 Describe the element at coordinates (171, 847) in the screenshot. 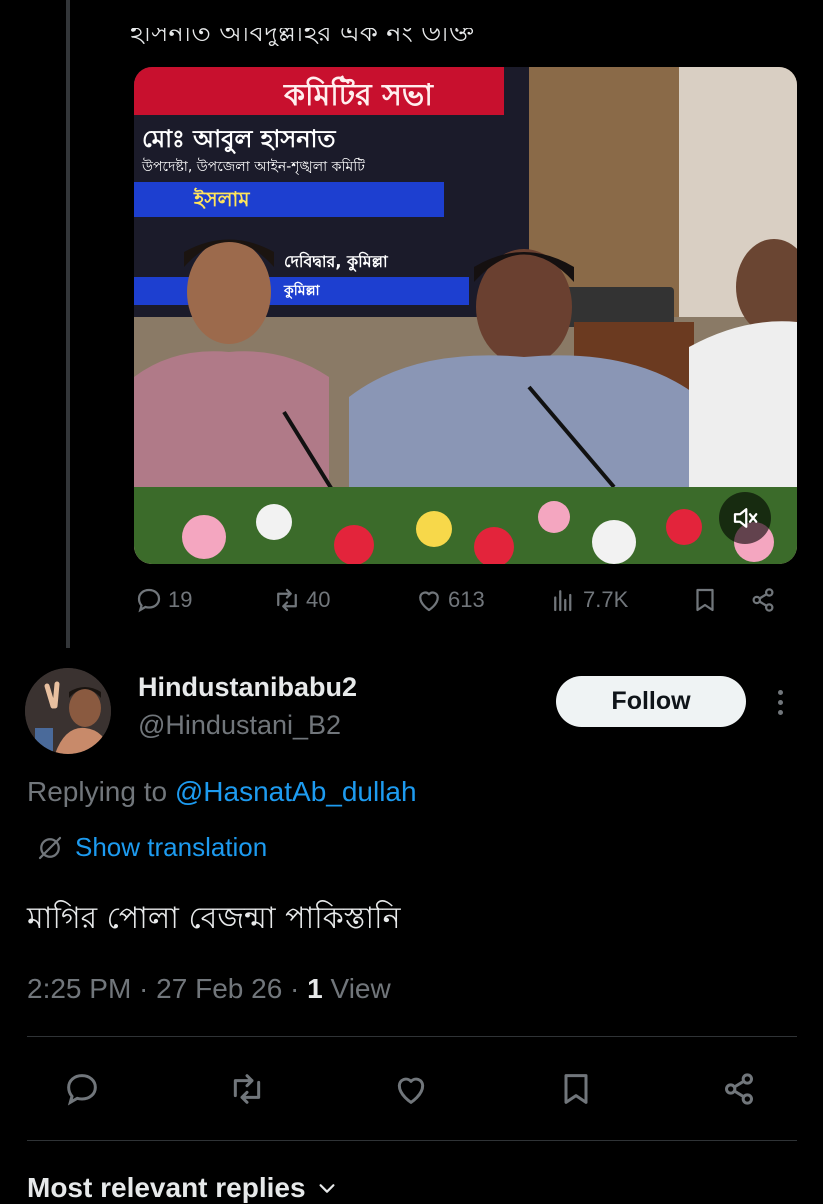

I see `show-translation-label: Show translation` at that location.